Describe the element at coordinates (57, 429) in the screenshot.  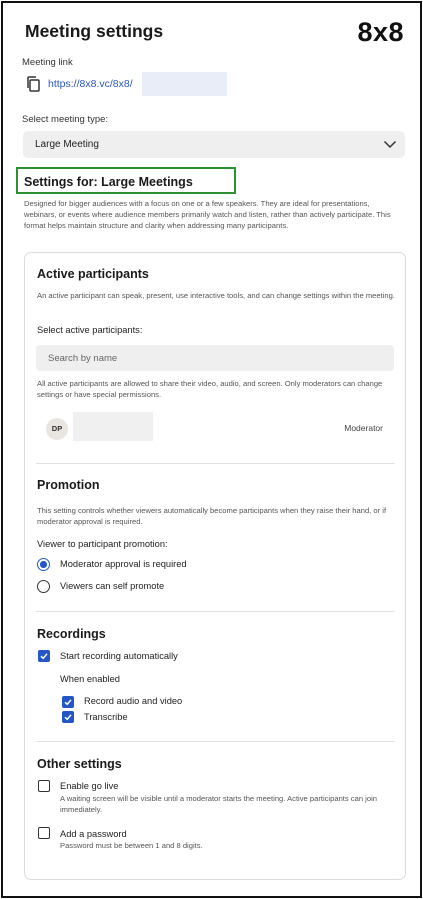
I see `avatar: DP` at that location.